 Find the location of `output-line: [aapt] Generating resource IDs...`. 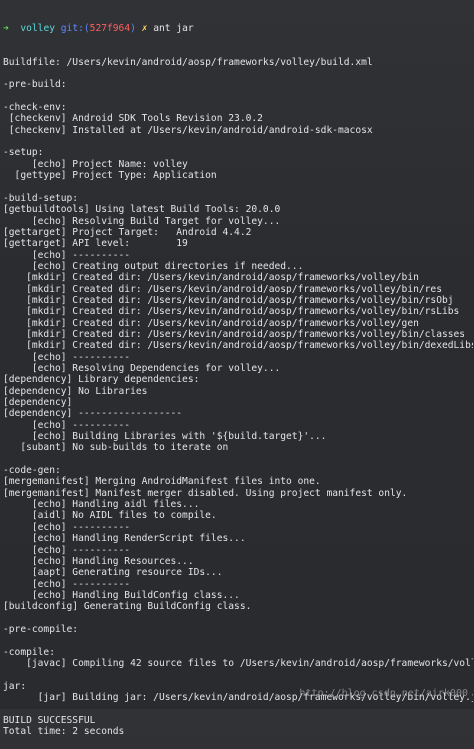

output-line: [aapt] Generating resource IDs... is located at coordinates (113, 573).